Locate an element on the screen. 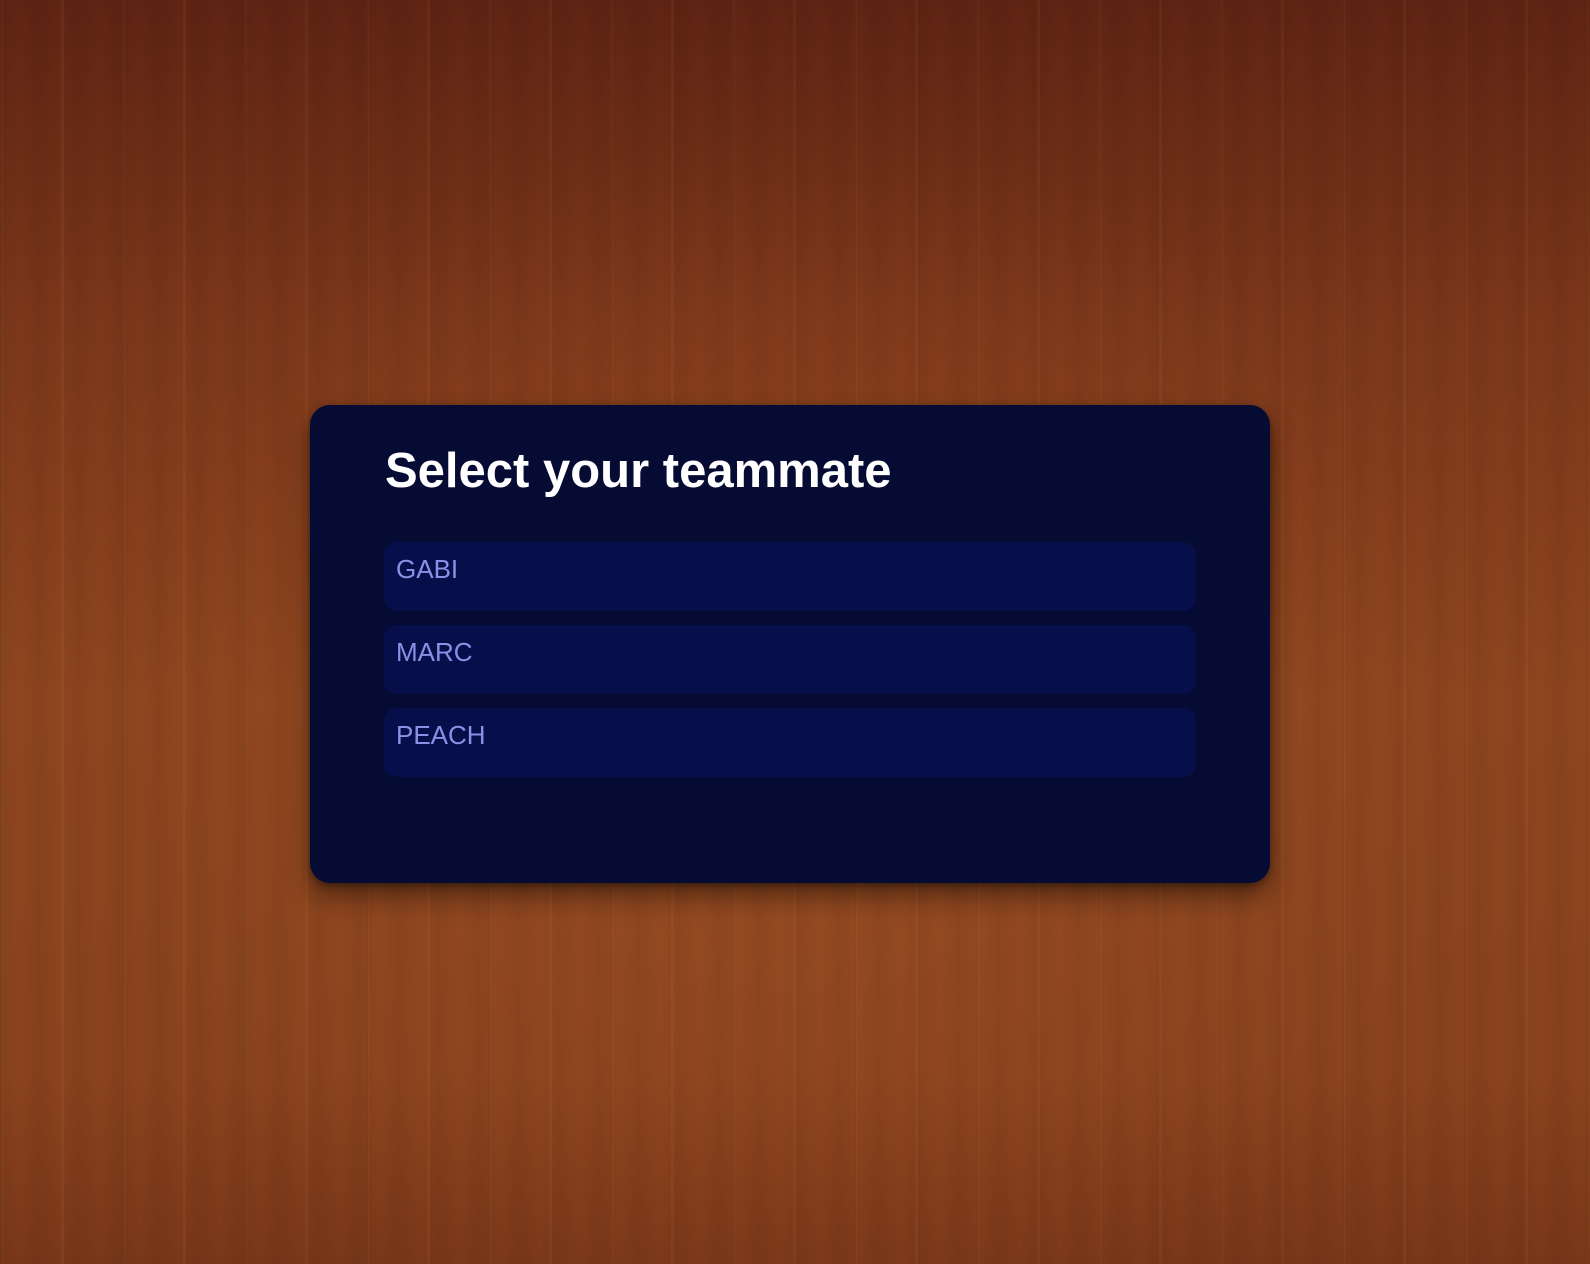 The height and width of the screenshot is (1264, 1590). teammate-option-peach: PEACH is located at coordinates (790, 742).